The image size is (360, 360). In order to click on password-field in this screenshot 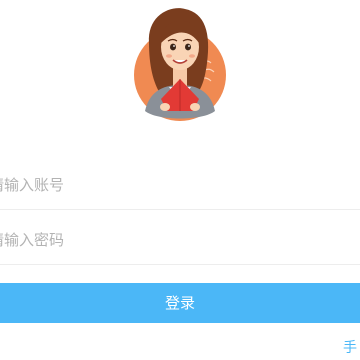, I will do `click(180, 240)`.